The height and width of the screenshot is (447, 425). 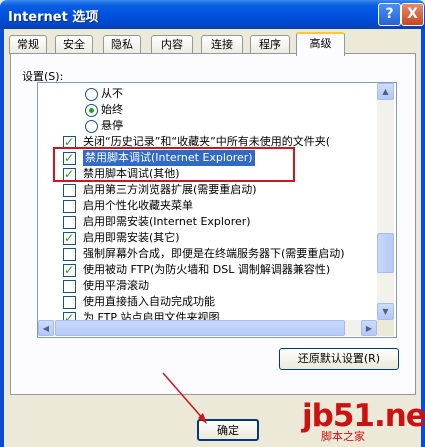 What do you see at coordinates (343, 436) in the screenshot?
I see `watermark-subtitle: 脚本之家` at bounding box center [343, 436].